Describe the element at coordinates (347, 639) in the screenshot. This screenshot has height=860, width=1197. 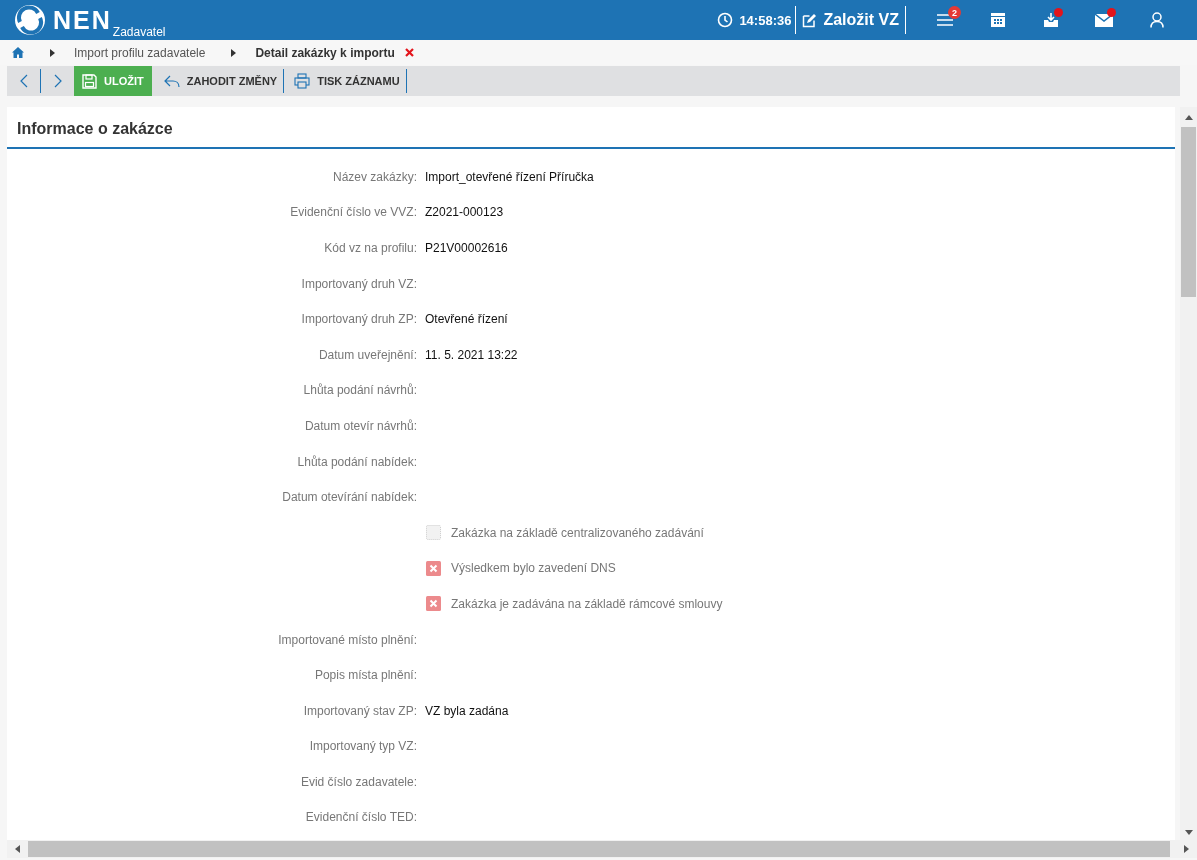
I see `field-label: Importované místo plnění:` at that location.